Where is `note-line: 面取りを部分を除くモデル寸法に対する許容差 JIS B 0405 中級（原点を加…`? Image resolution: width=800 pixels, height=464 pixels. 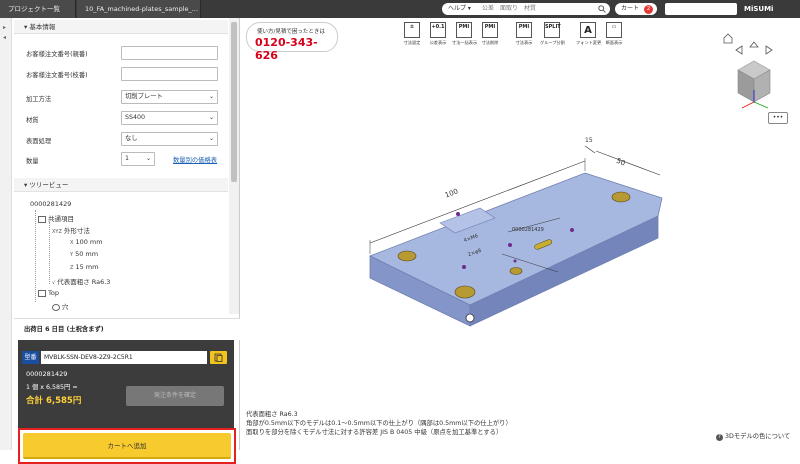
note-line: 面取りを部分を除くモデル寸法に対する許容差 JIS B 0405 中級（原点を加… is located at coordinates (374, 432).